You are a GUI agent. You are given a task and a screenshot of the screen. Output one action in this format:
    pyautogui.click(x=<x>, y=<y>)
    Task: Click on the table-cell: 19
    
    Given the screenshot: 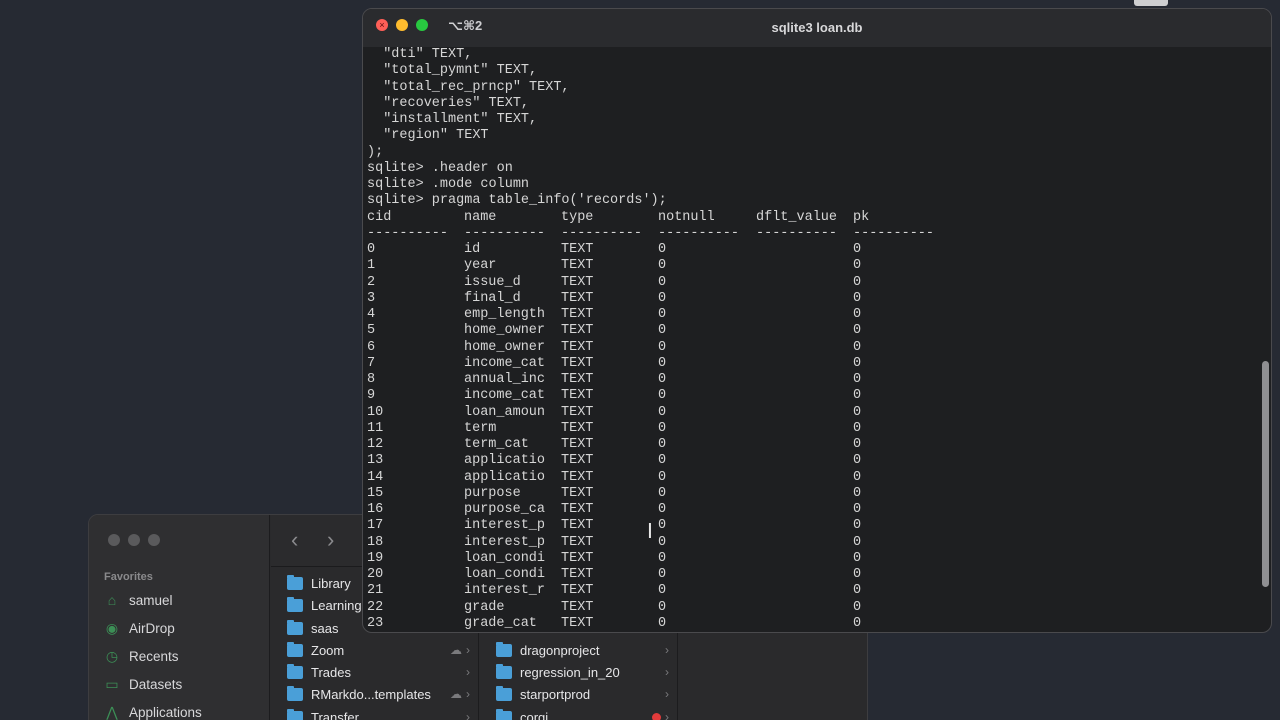 What is the action you would take?
    pyautogui.click(x=375, y=558)
    